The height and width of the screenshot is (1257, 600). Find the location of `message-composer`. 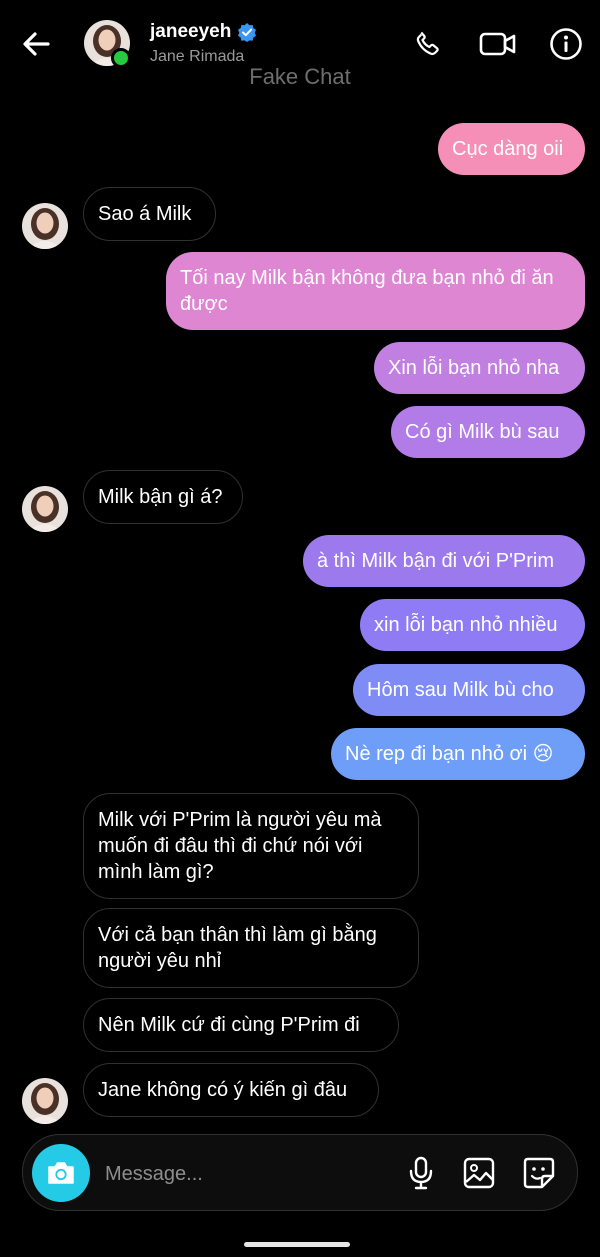

message-composer is located at coordinates (300, 1172).